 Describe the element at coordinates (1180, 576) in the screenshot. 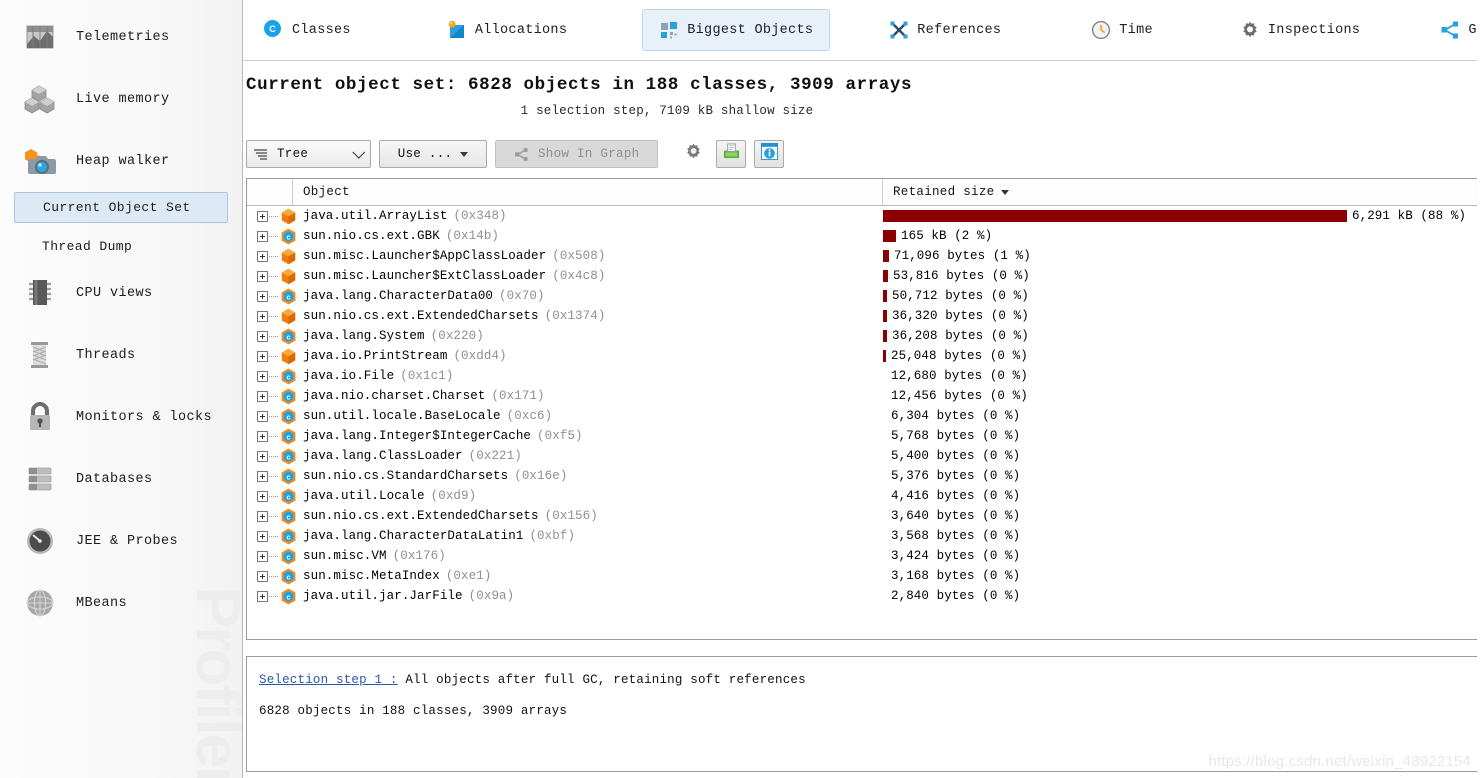

I see `cell-retained-size: 3,168 bytes (0 %)` at that location.